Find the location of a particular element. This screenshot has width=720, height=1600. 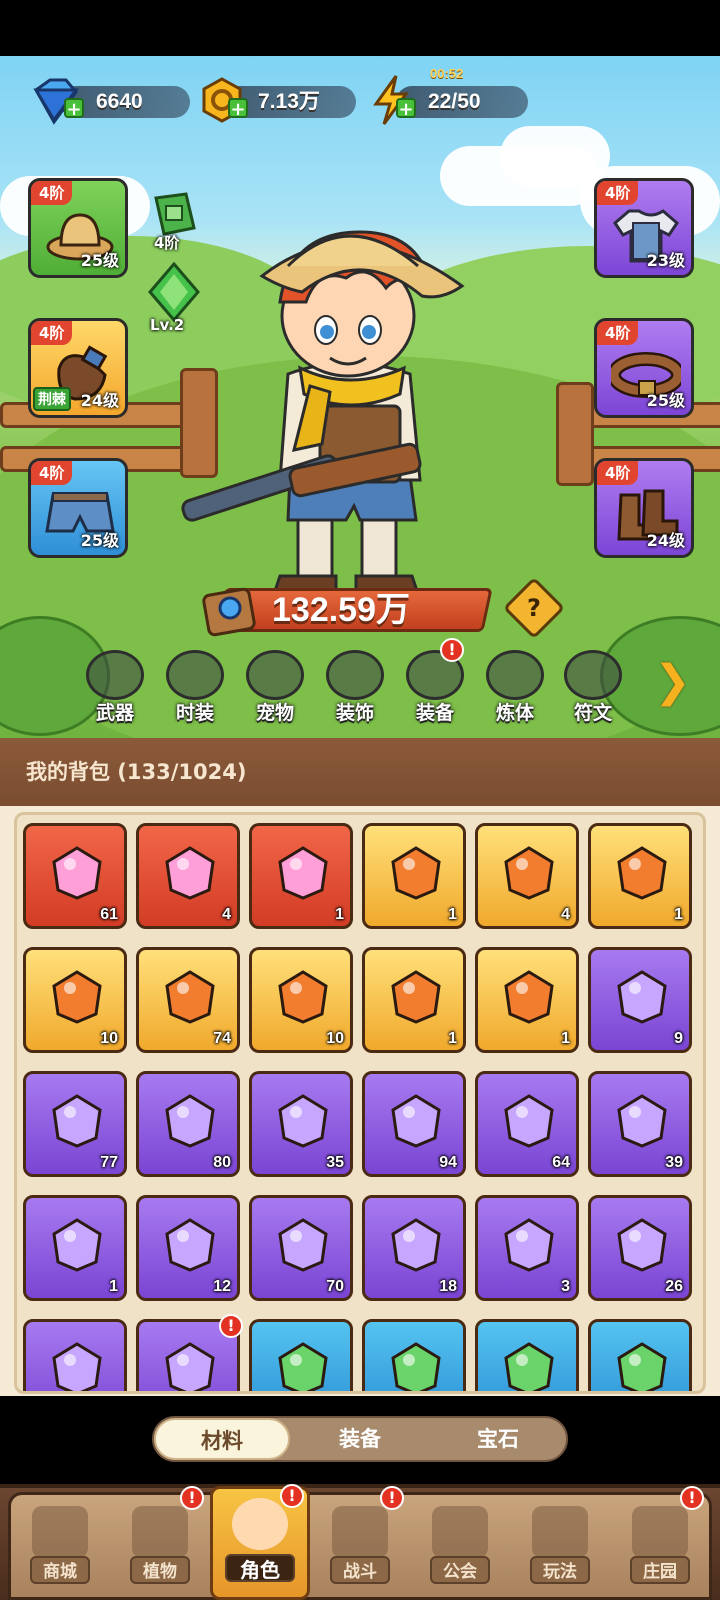

equip-slot-hat: 4阶 25级 is located at coordinates (78, 228).